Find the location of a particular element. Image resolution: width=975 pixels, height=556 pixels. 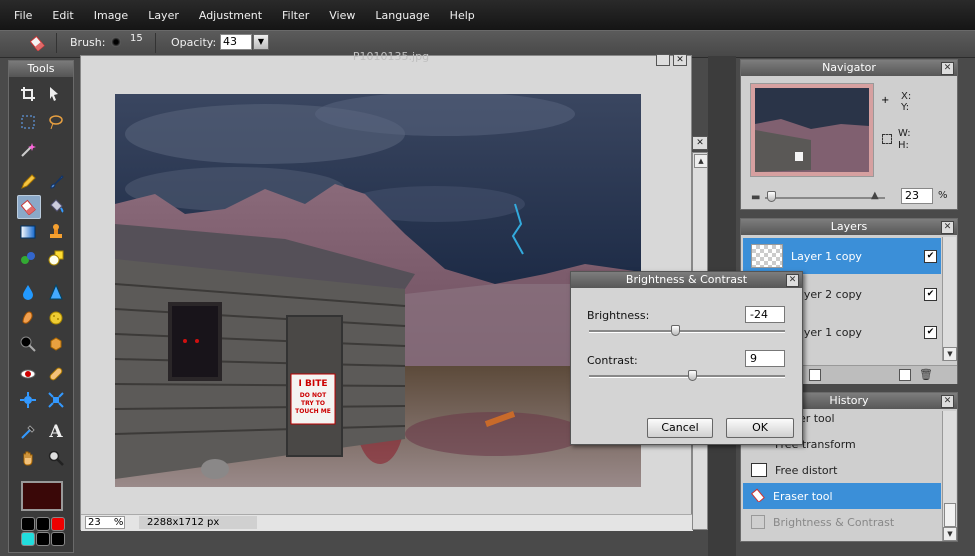

brush-preview is located at coordinates (116, 42).